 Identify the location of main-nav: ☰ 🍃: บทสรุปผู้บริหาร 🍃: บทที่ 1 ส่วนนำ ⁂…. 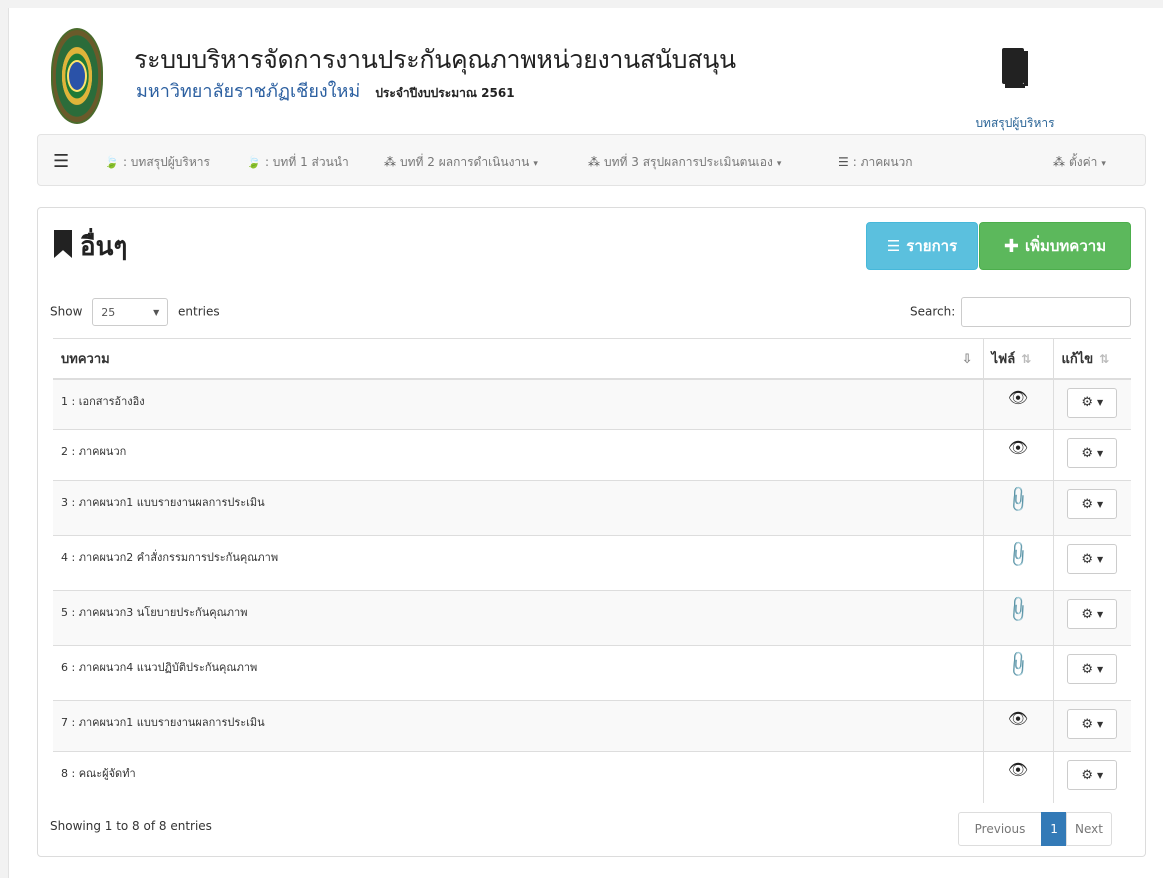
(591, 160).